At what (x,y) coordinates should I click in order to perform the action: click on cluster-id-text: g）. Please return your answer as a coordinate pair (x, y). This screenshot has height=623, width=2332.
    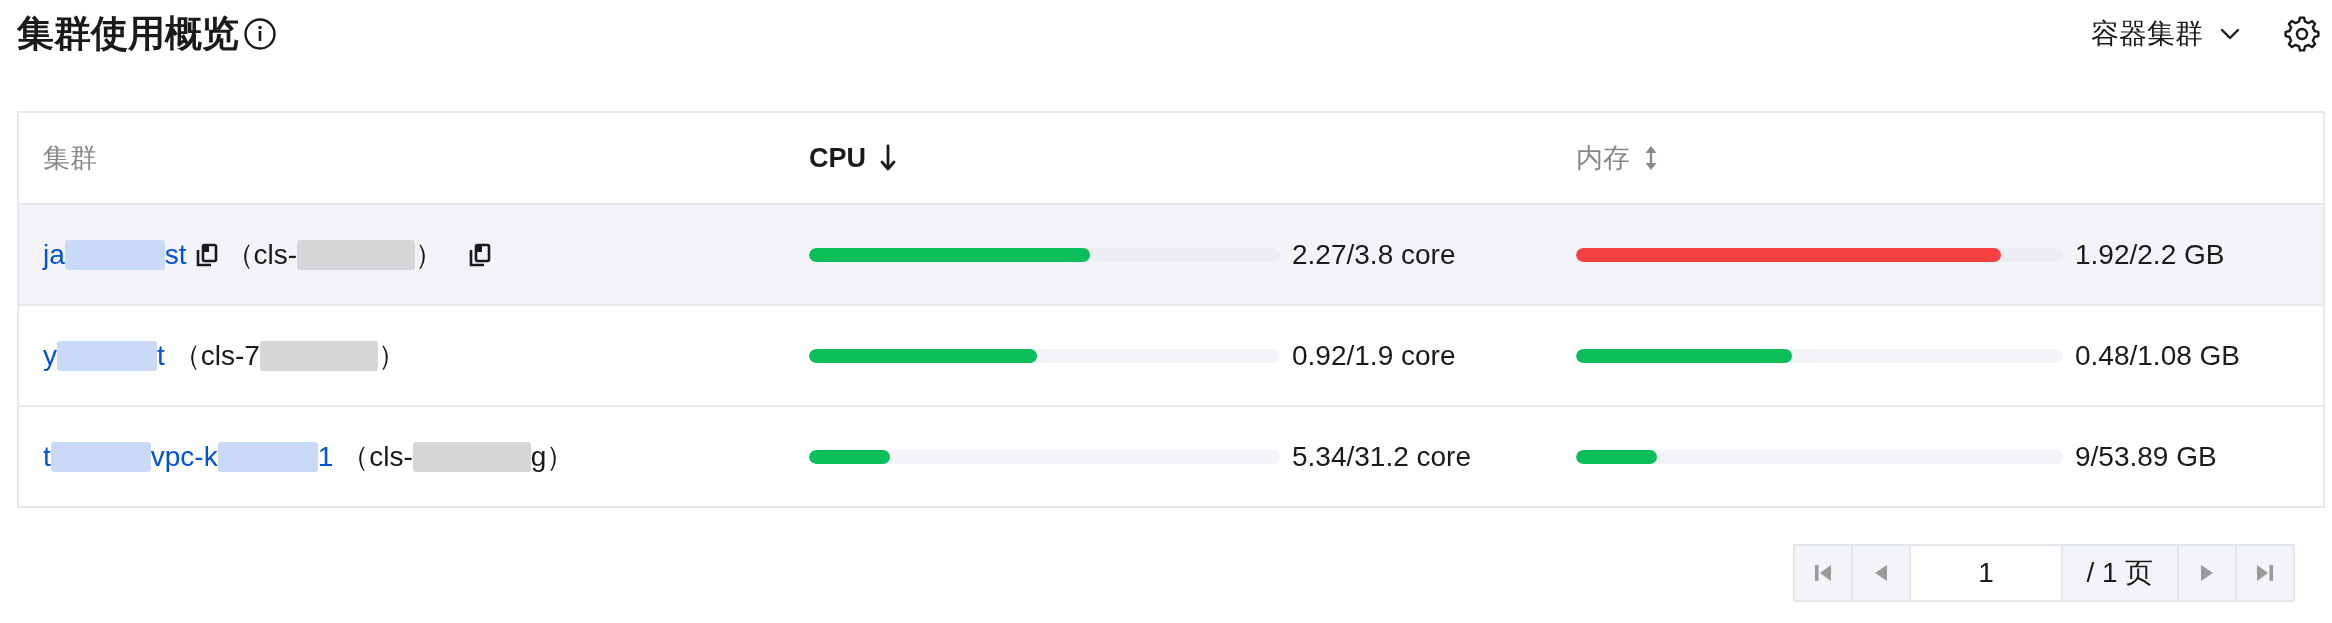
    Looking at the image, I should click on (552, 456).